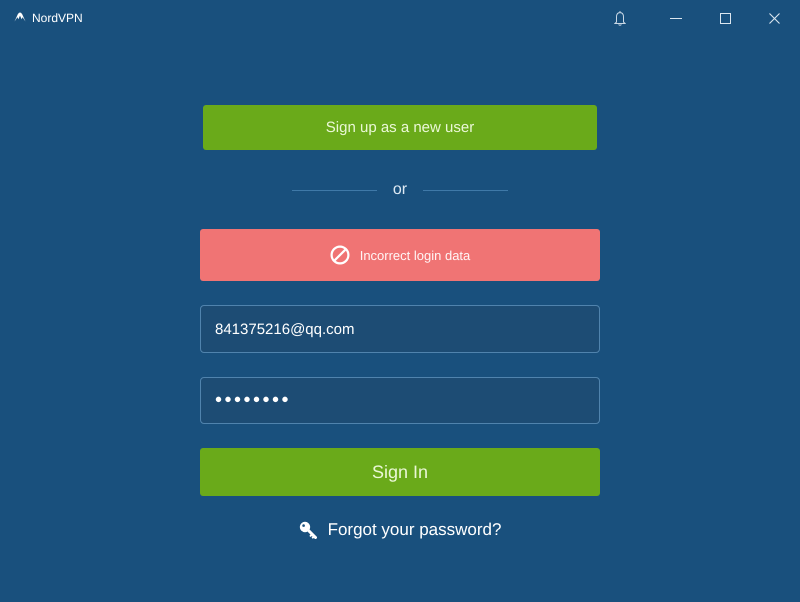 This screenshot has width=800, height=602. Describe the element at coordinates (415, 255) in the screenshot. I see `error-message: Incorrect login data` at that location.